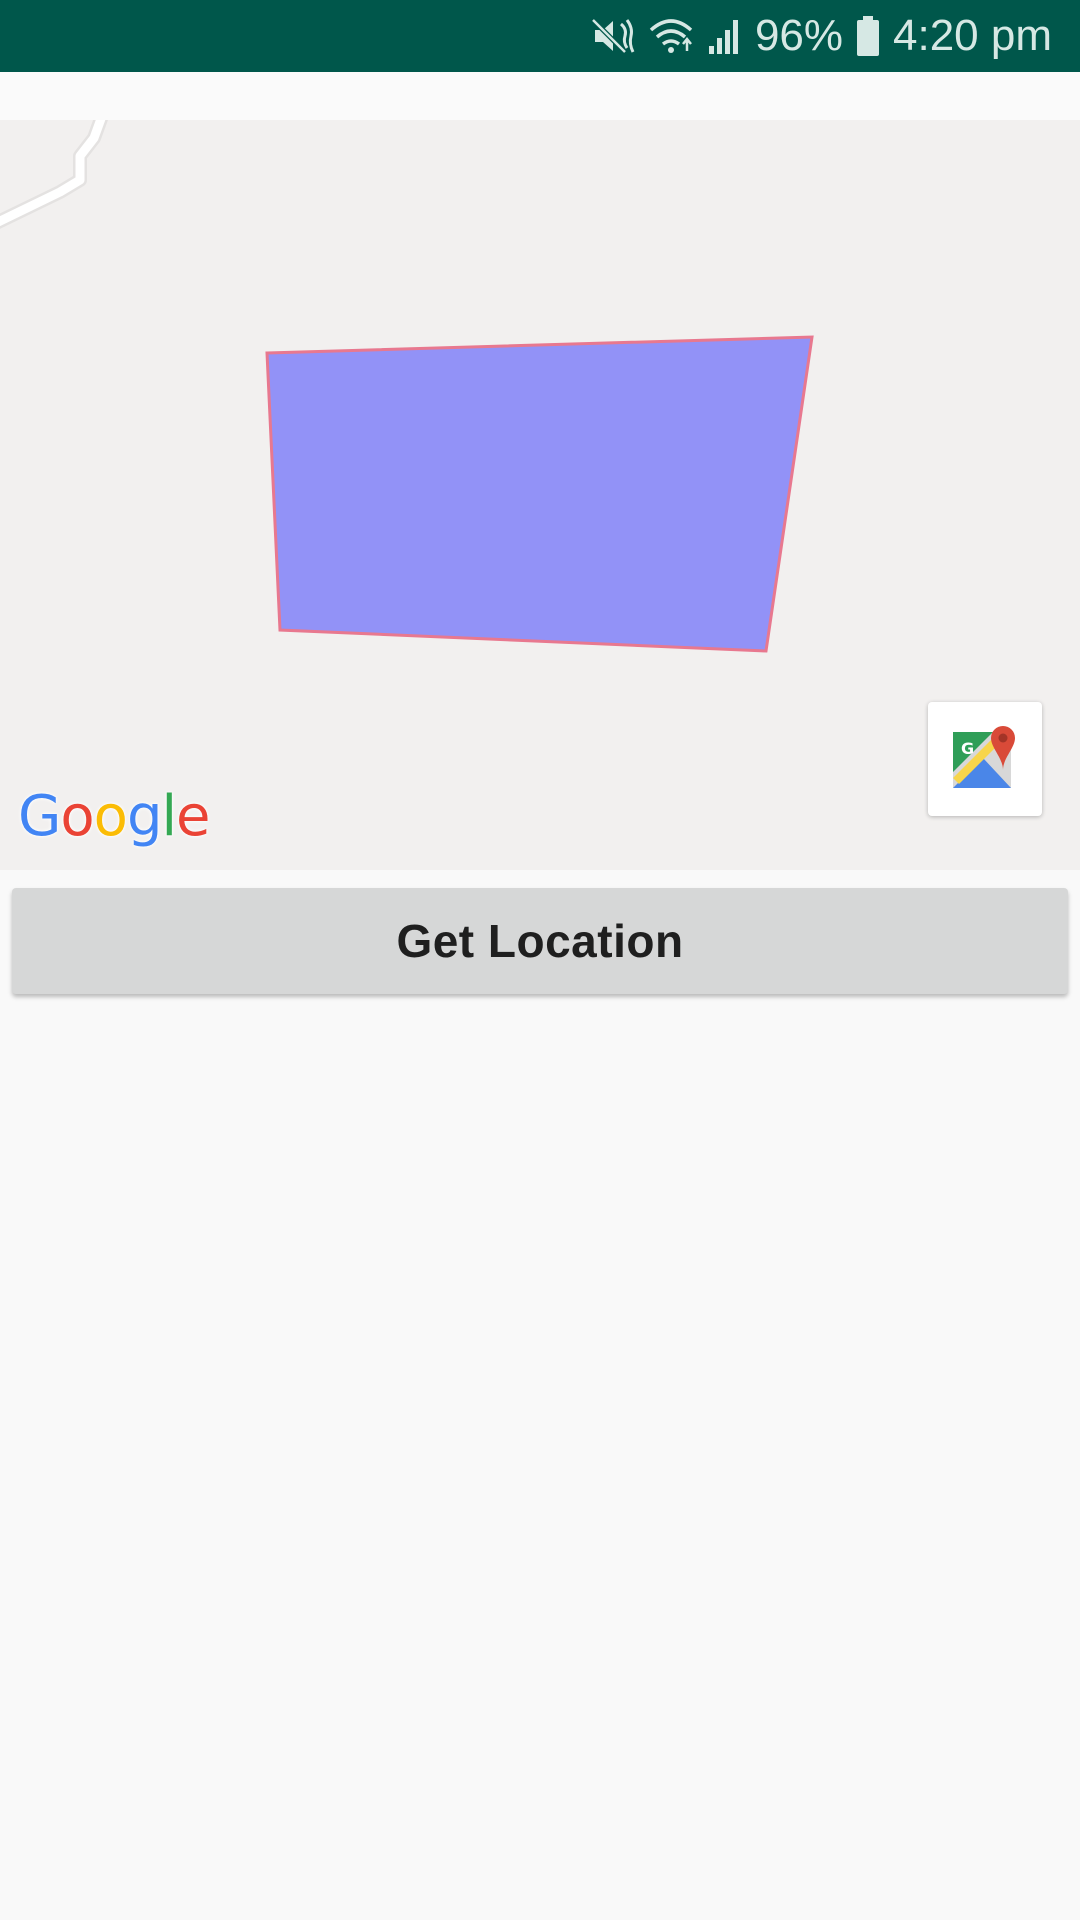  What do you see at coordinates (169, 816) in the screenshot?
I see `google-logo-letter: l` at bounding box center [169, 816].